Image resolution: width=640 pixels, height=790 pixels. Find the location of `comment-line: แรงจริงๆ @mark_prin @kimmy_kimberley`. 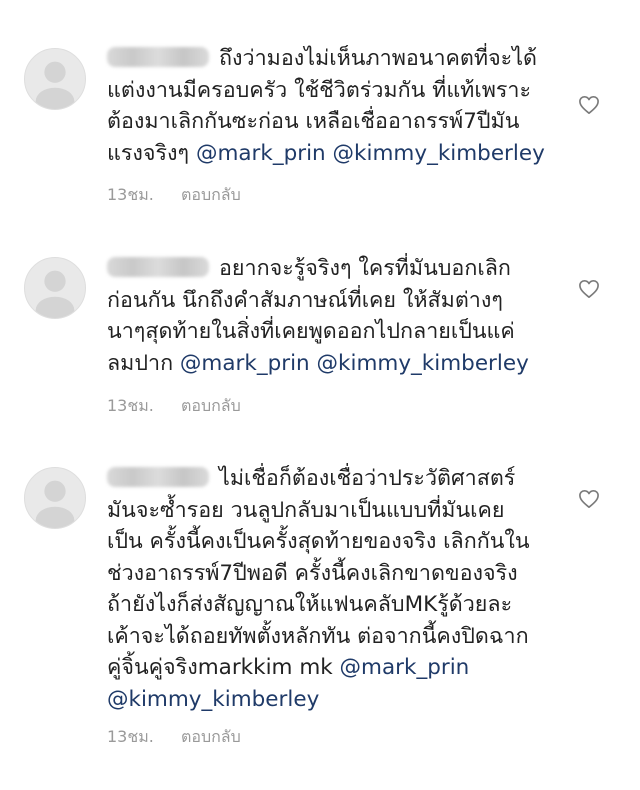

comment-line: แรงจริงๆ @mark_prin @kimmy_kimberley is located at coordinates (326, 153).